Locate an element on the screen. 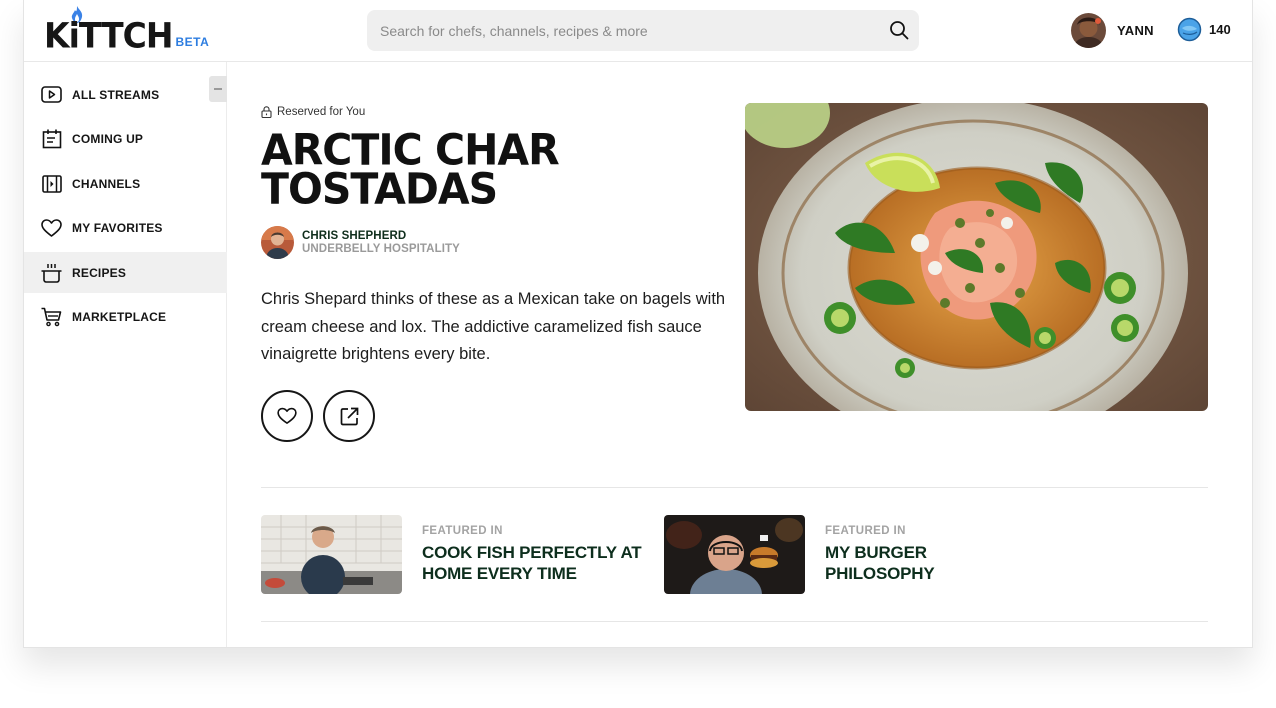 The width and height of the screenshot is (1276, 708). sidebar-item-label: MY FAVORITES is located at coordinates (117, 228).